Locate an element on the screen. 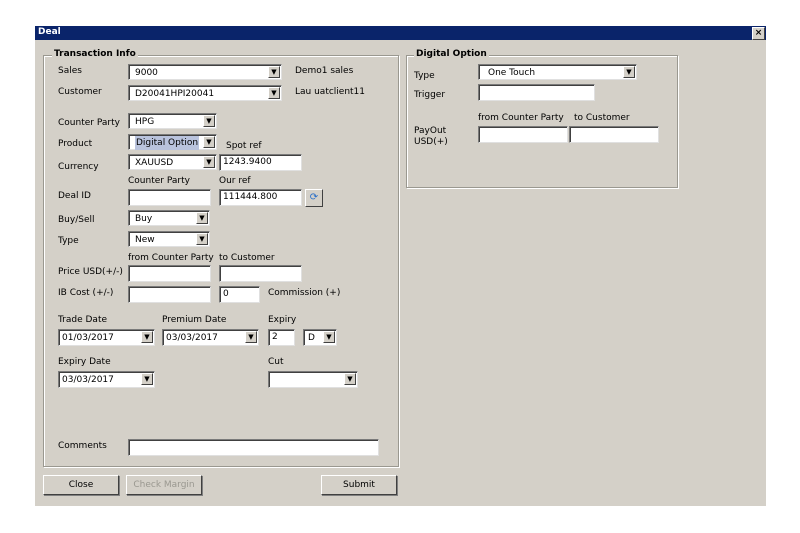  currency-select: XAUUSD ▼ is located at coordinates (172, 162).